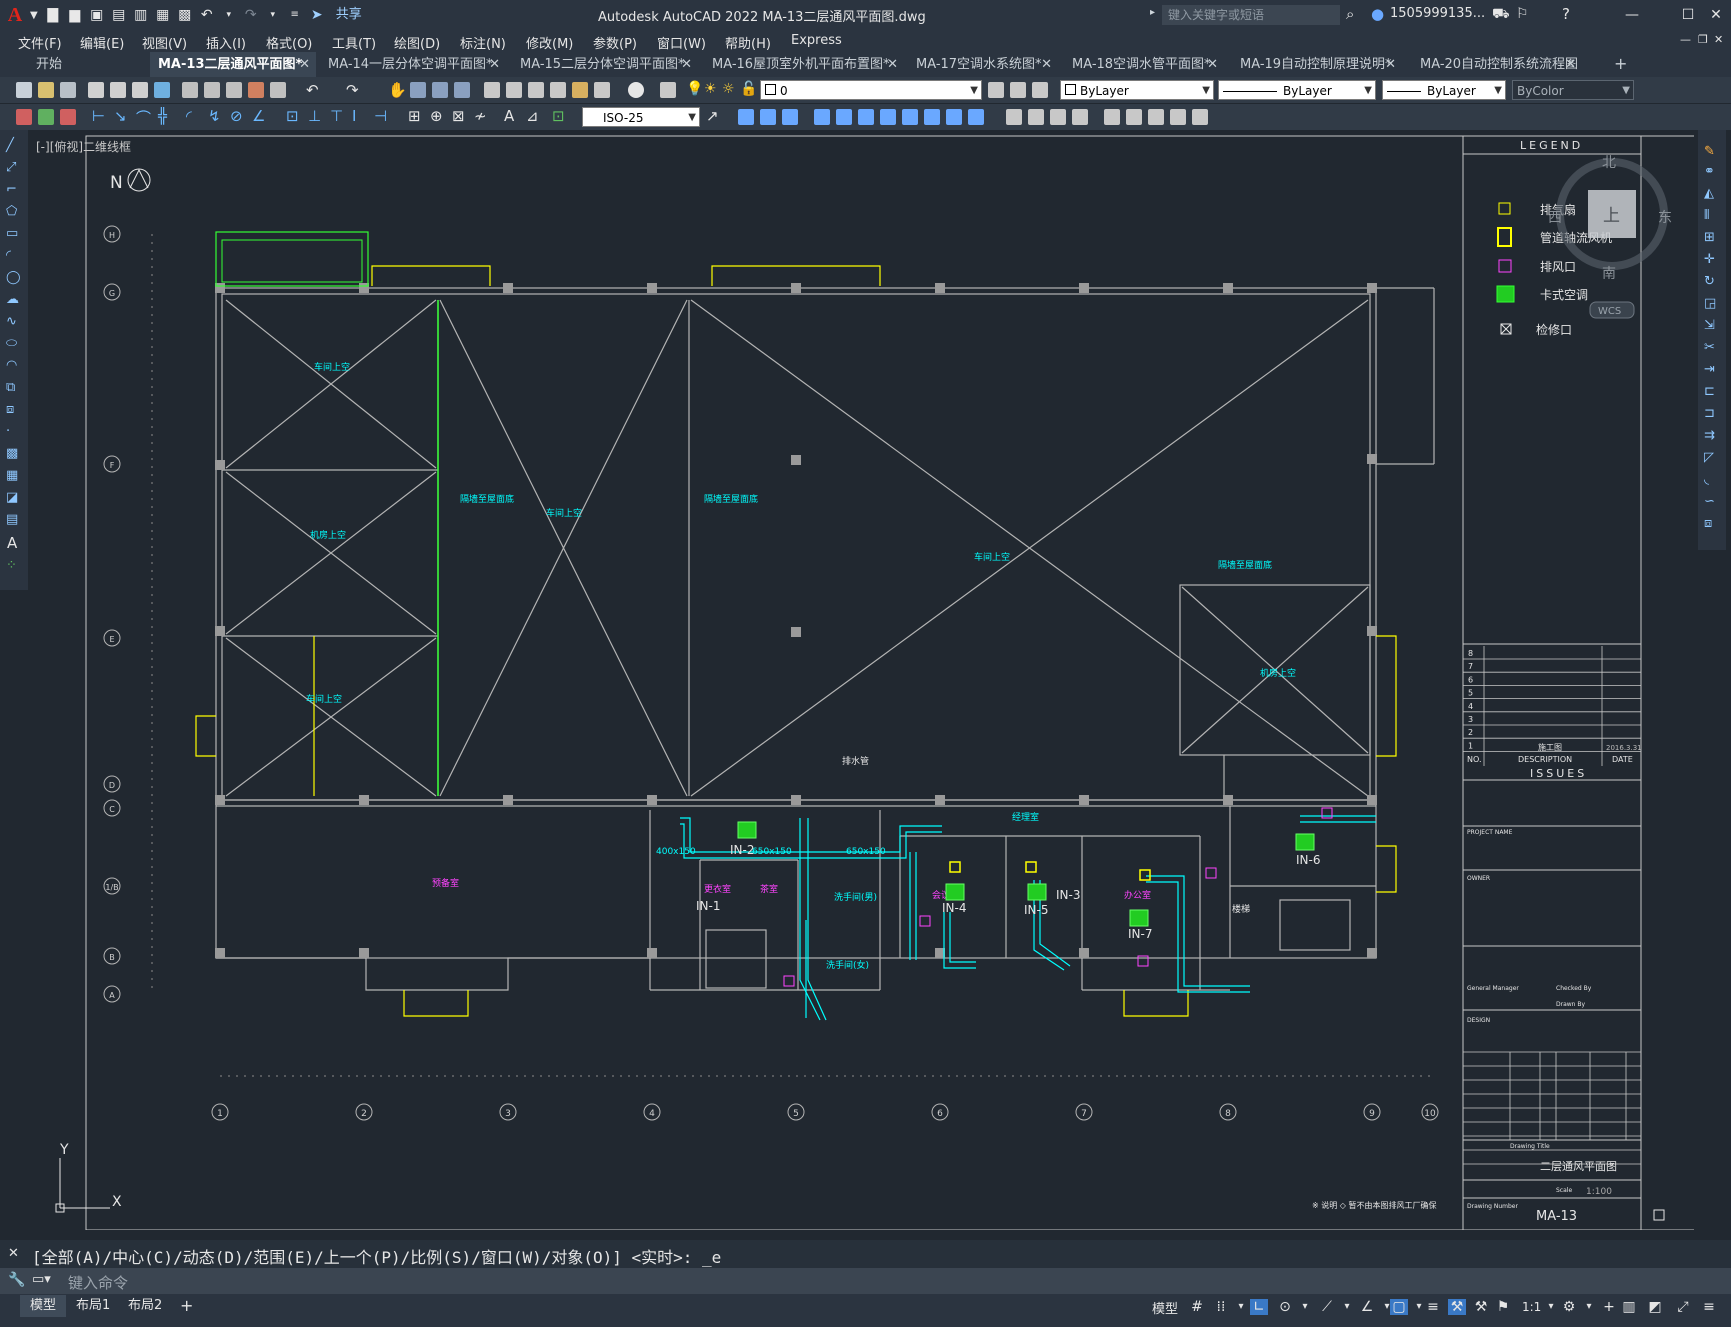 The width and height of the screenshot is (1731, 1327). I want to click on menu-modify: 修改(M), so click(549, 42).